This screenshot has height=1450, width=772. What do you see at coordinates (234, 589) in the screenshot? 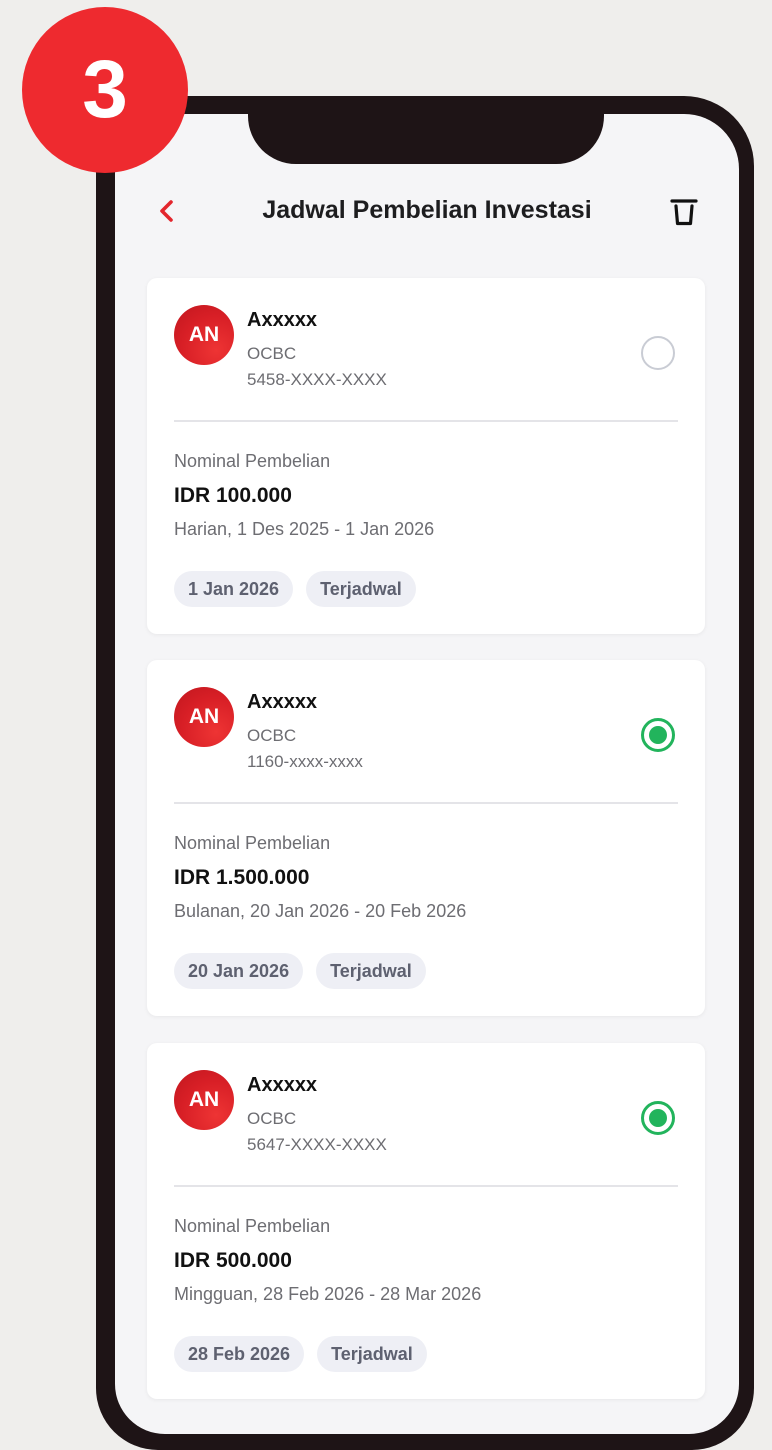
I see `date-chip: 1 Jan 2026` at bounding box center [234, 589].